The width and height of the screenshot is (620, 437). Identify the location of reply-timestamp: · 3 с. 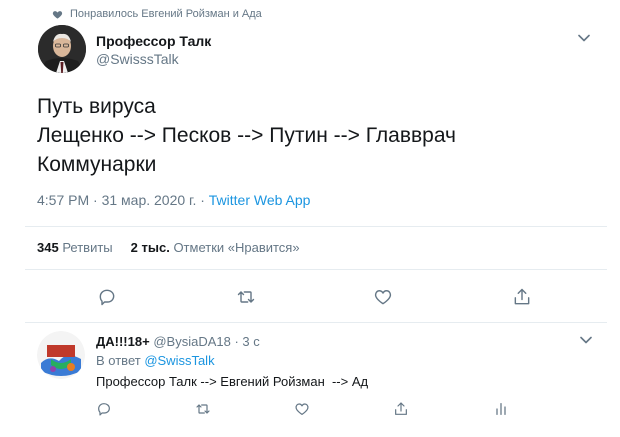
(245, 341).